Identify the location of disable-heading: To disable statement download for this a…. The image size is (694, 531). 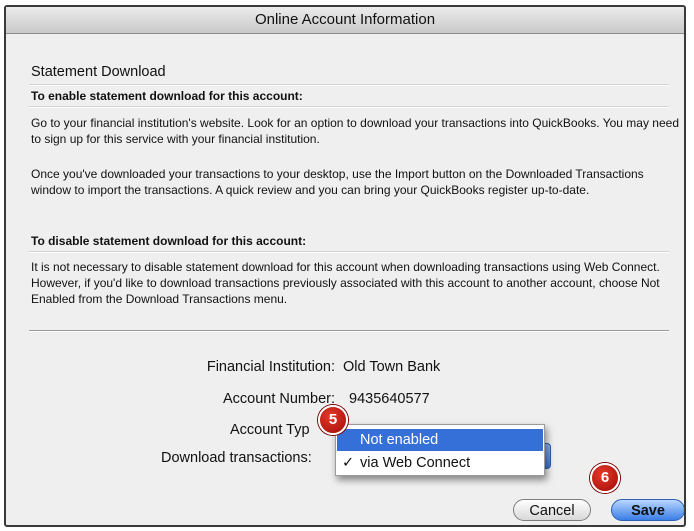
(169, 241).